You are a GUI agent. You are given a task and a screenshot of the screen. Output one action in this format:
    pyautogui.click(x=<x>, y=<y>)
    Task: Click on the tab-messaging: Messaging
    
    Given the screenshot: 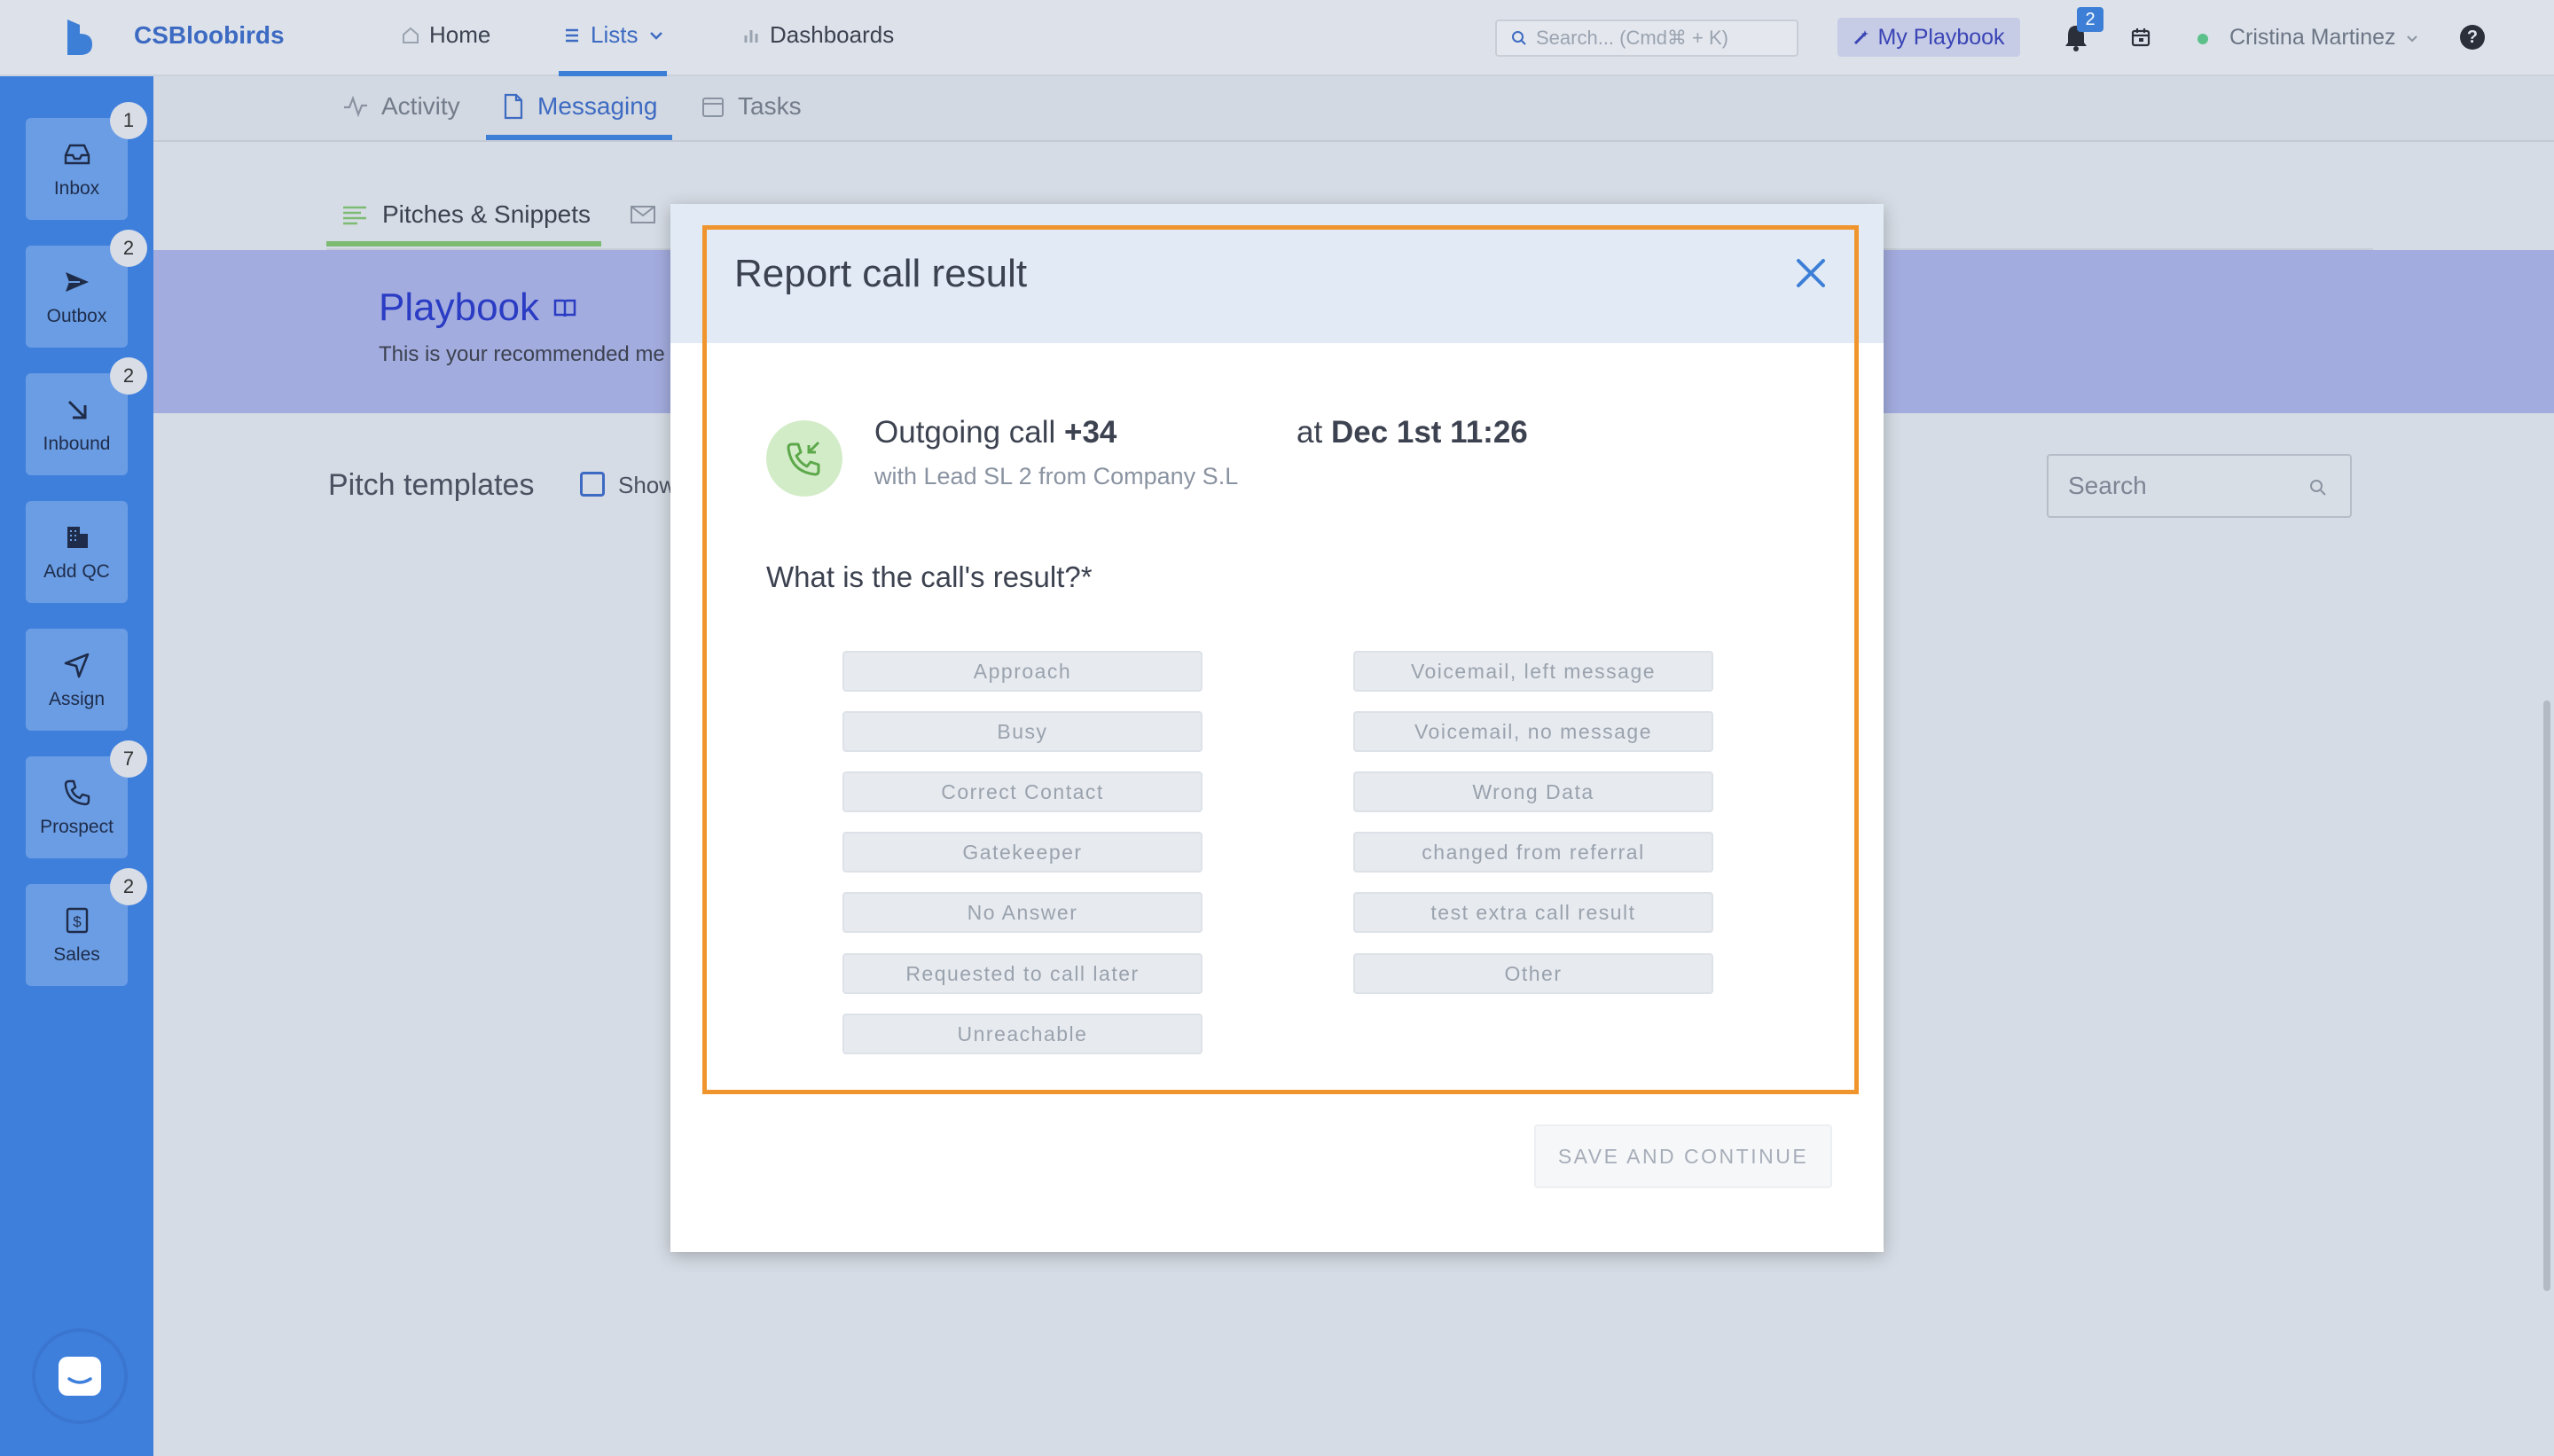 What is the action you would take?
    pyautogui.click(x=579, y=106)
    